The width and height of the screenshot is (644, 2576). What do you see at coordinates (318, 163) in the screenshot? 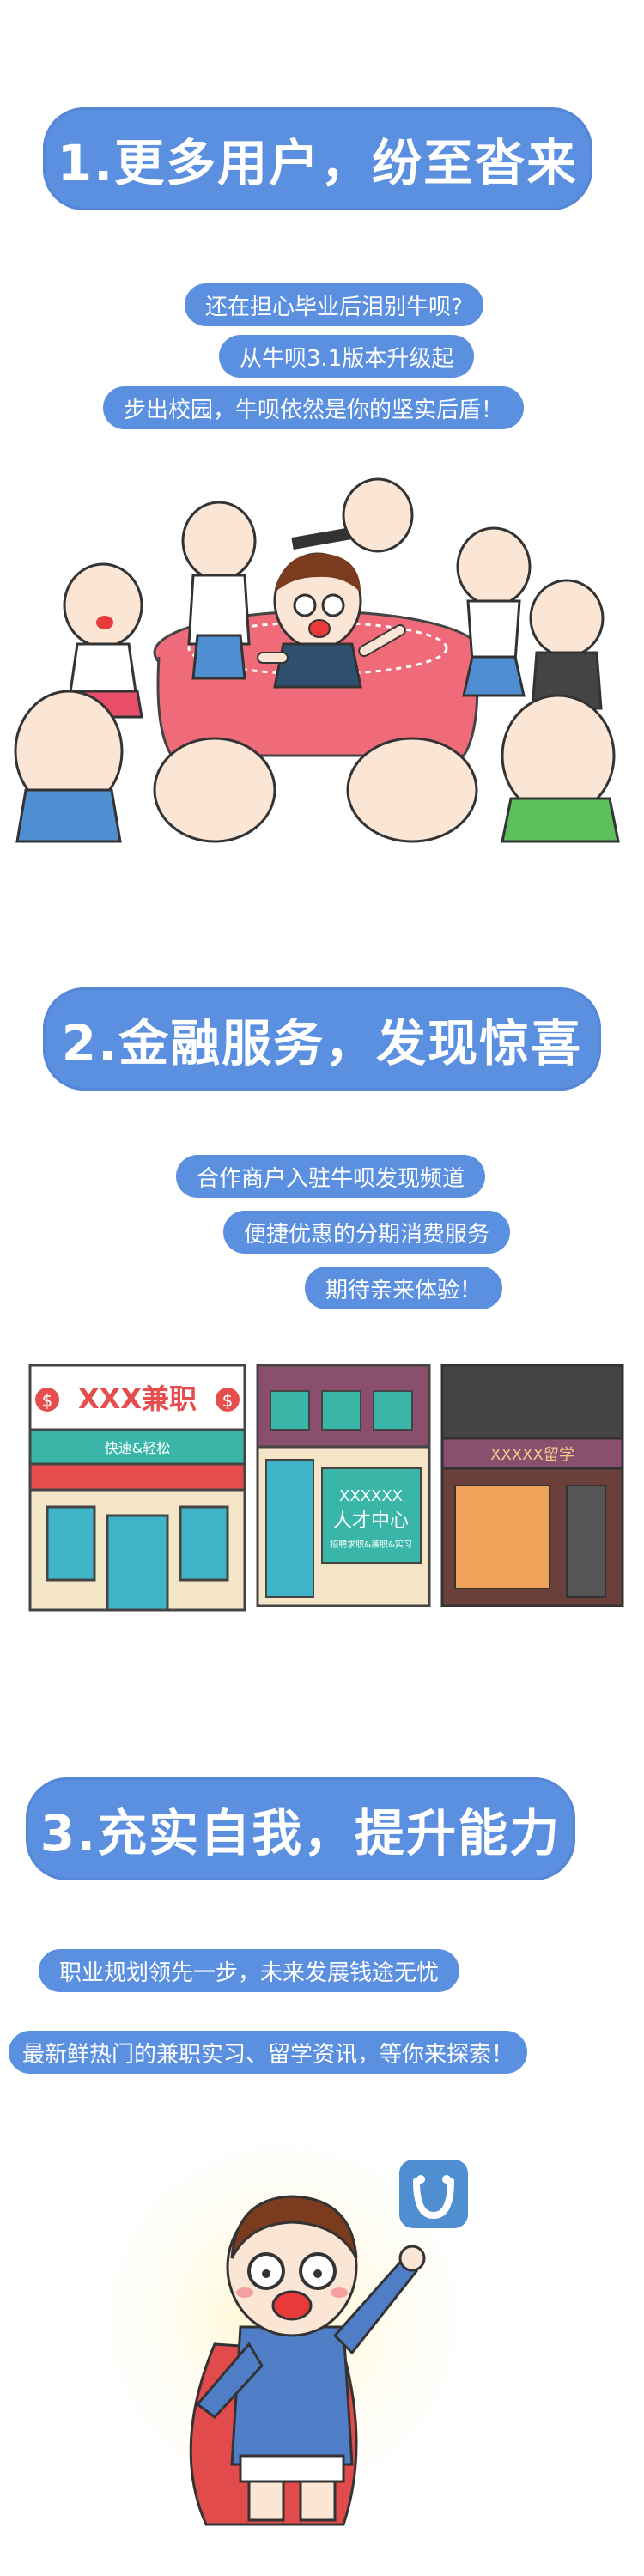
I see `section1-title-text: 1.更多用户，纷至沓来` at bounding box center [318, 163].